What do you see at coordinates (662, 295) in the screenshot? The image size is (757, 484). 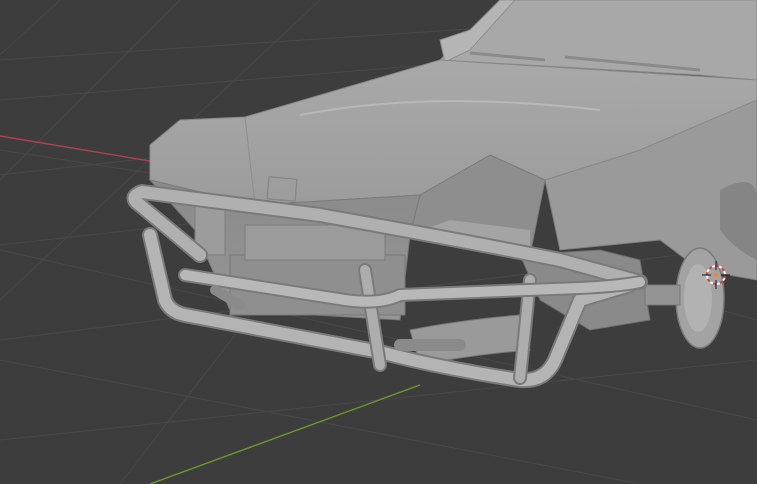 I see `headlight-mount` at bounding box center [662, 295].